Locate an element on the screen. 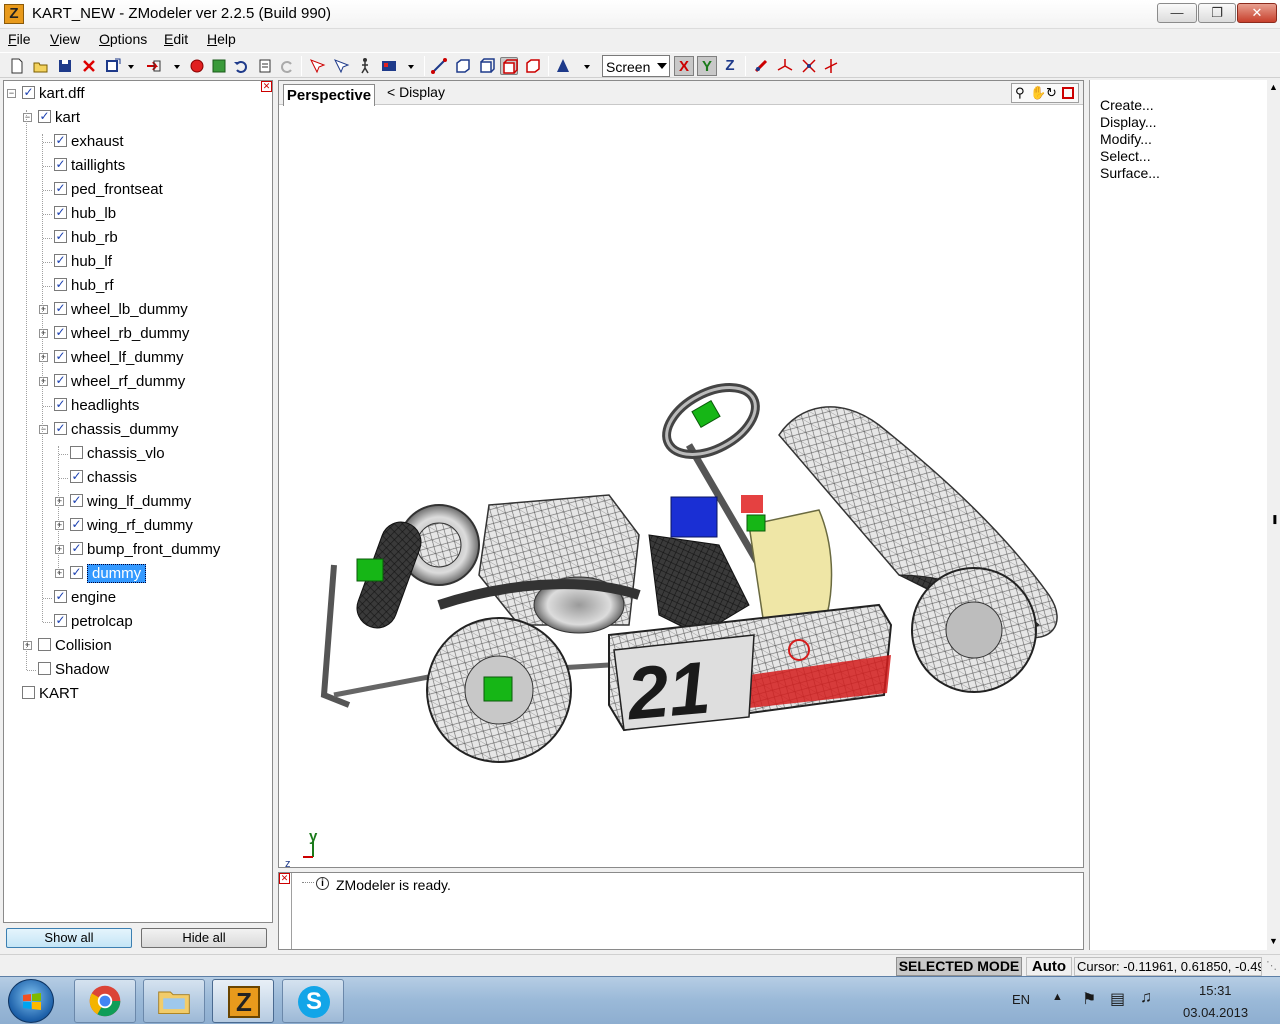 Image resolution: width=1280 pixels, height=1024 pixels. axis-z-toggle: Z is located at coordinates (730, 66).